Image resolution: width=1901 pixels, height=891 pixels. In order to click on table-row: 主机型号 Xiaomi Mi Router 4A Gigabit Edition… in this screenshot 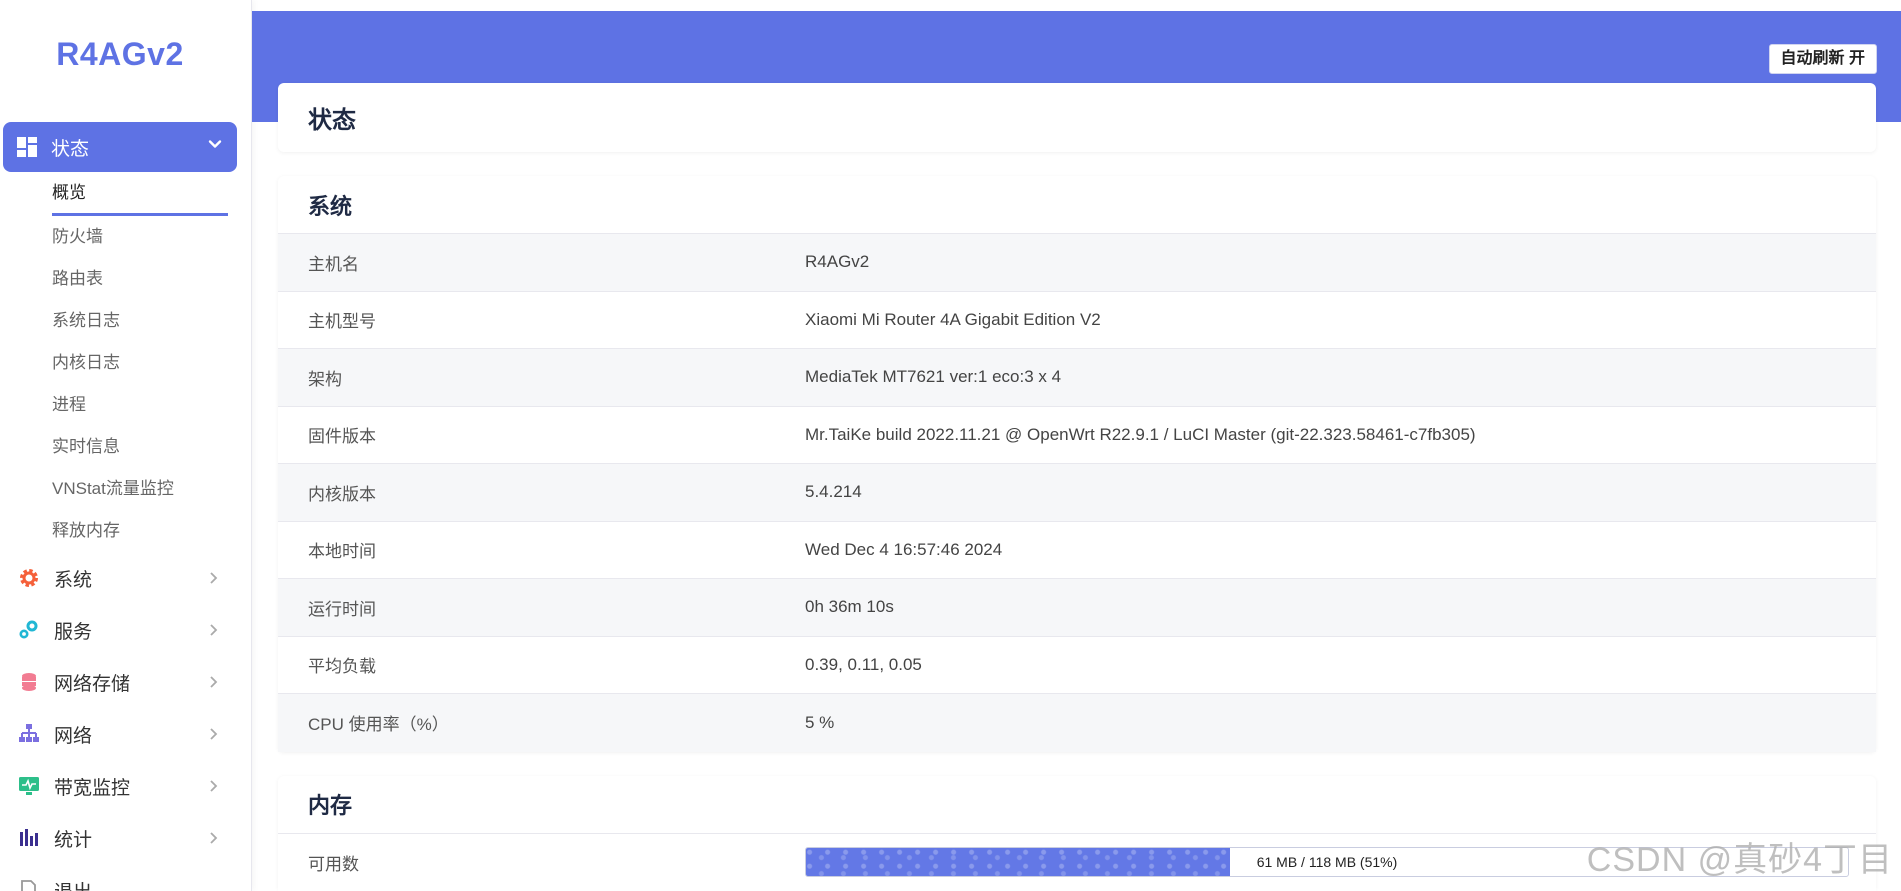, I will do `click(1077, 320)`.